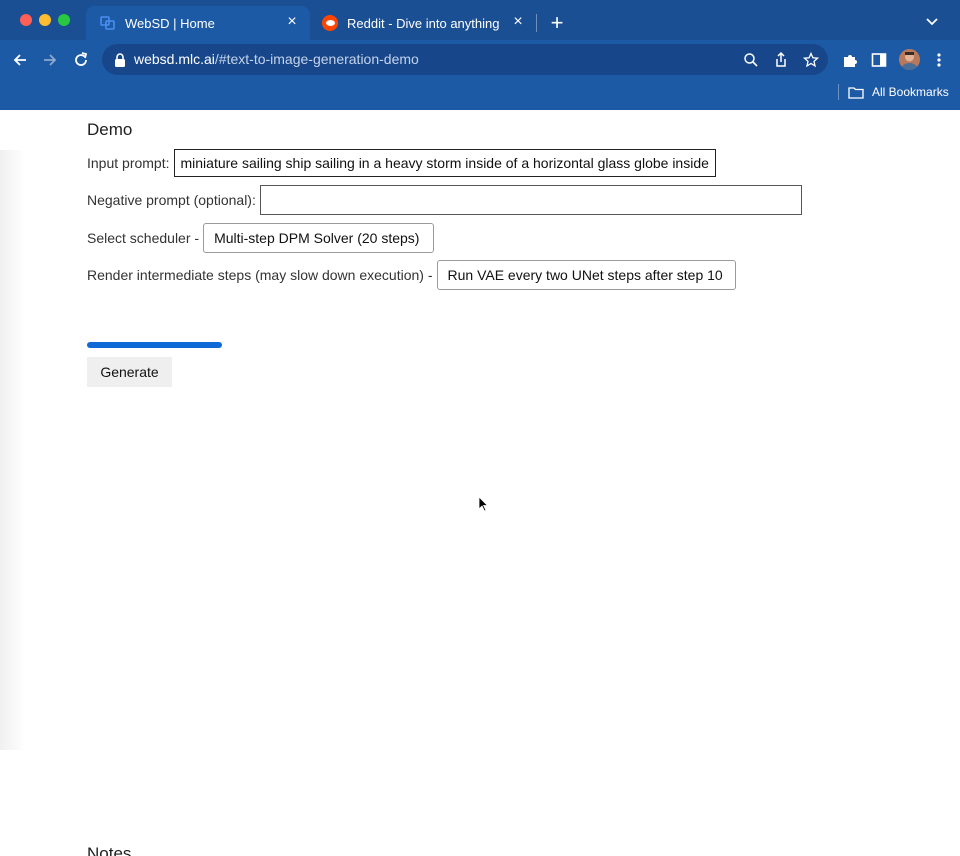 This screenshot has width=960, height=856. I want to click on tab-separator, so click(536, 23).